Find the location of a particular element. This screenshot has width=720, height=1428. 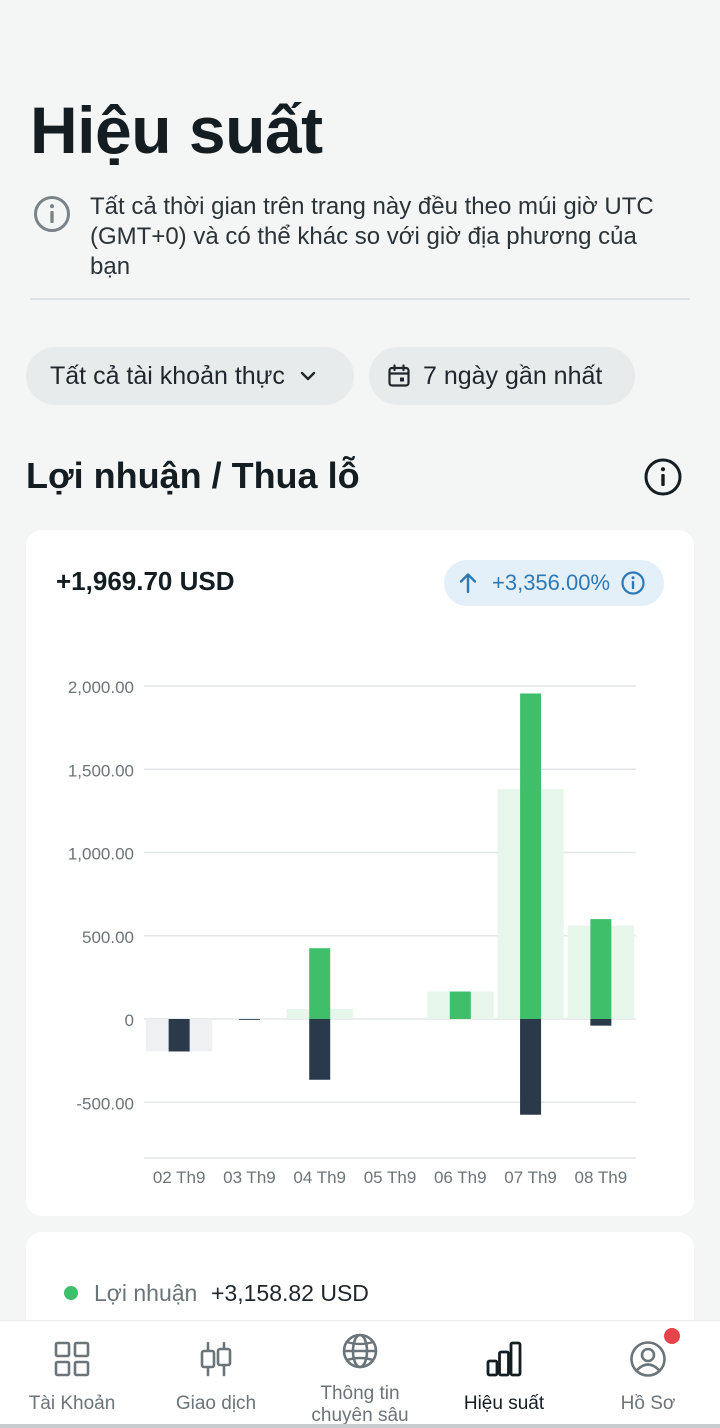

nav-trade: Giao dịch is located at coordinates (216, 1374).